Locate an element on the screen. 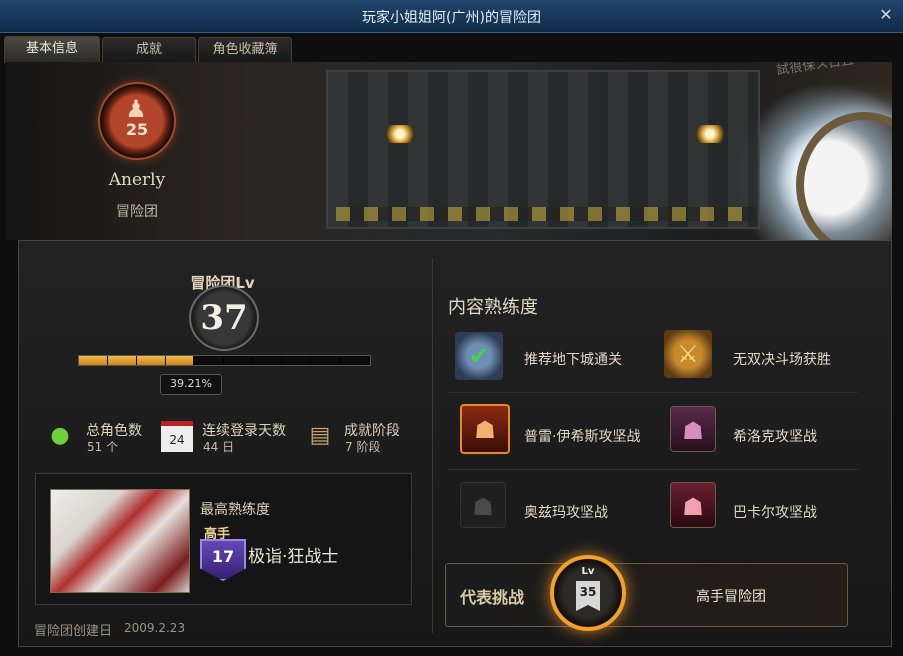 Image resolution: width=903 pixels, height=656 pixels. arena-shield-icon: ⚔ is located at coordinates (688, 354).